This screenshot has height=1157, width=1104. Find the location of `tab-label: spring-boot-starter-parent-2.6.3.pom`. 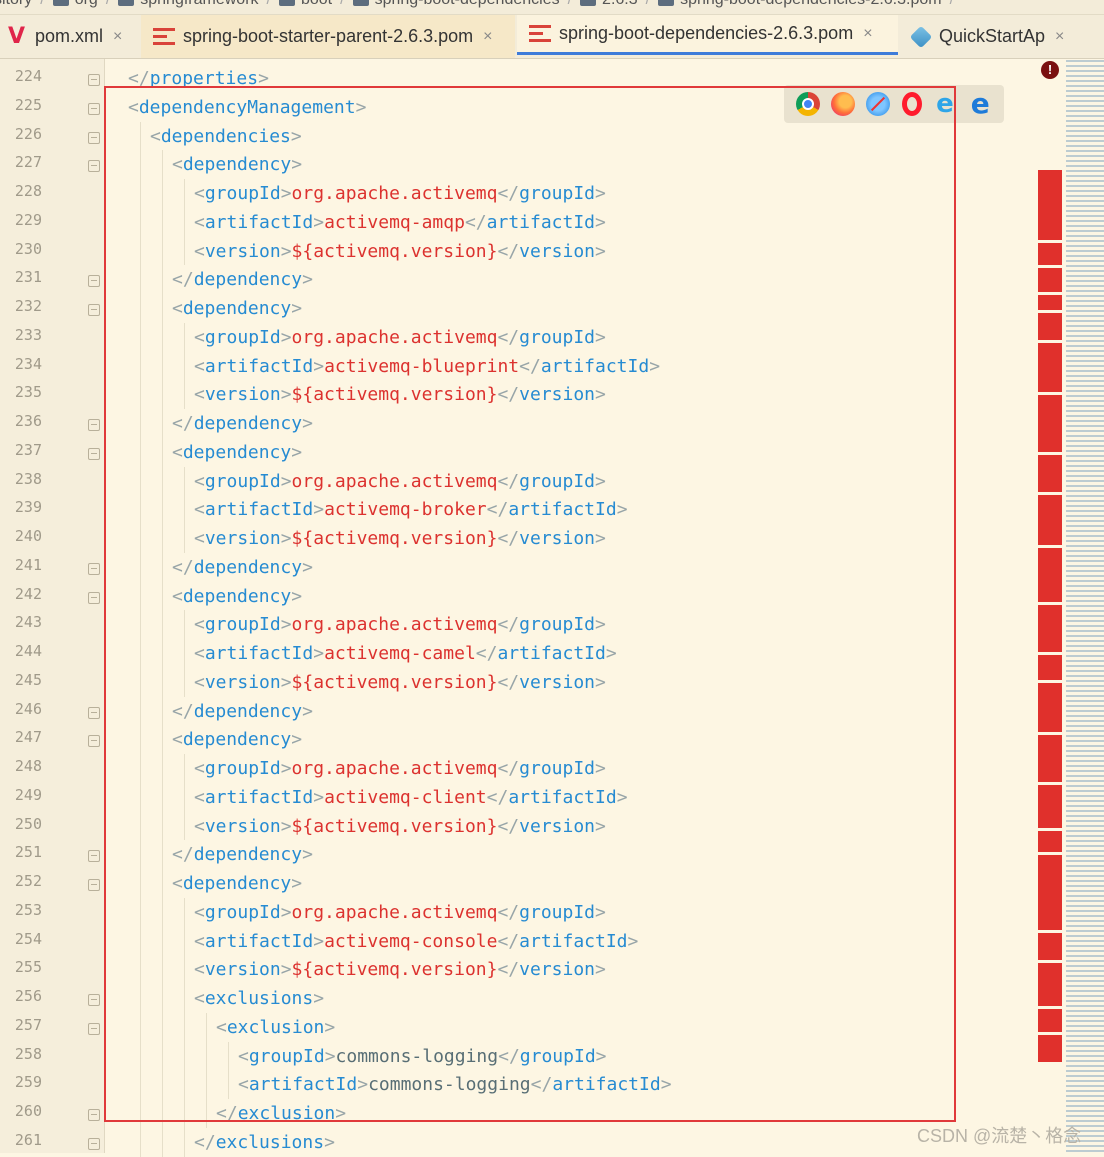

tab-label: spring-boot-starter-parent-2.6.3.pom is located at coordinates (328, 36).